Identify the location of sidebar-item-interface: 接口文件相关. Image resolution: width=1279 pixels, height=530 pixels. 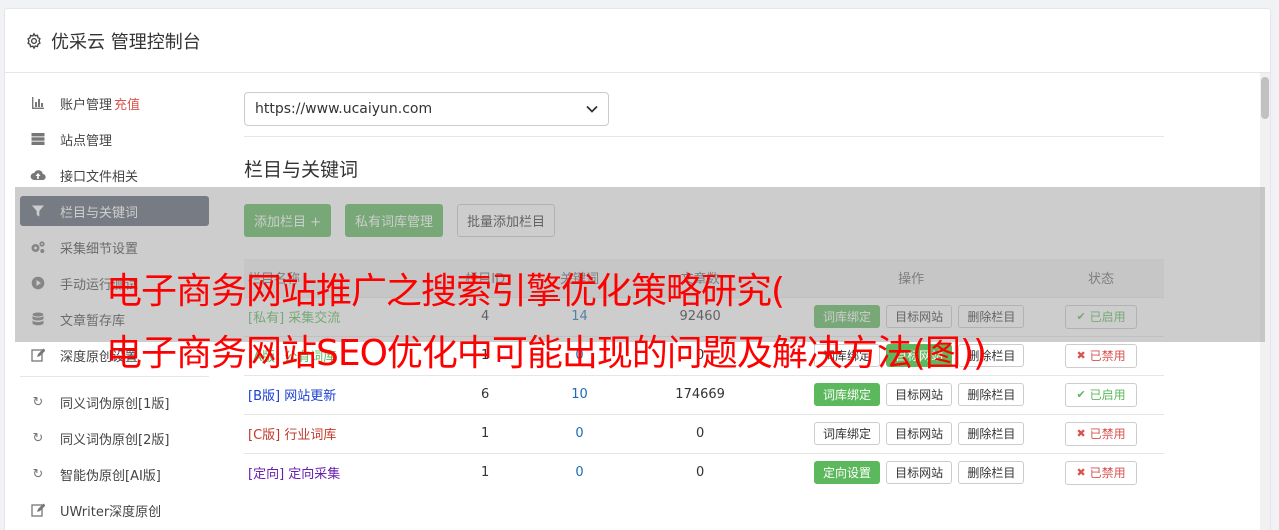
(114, 175).